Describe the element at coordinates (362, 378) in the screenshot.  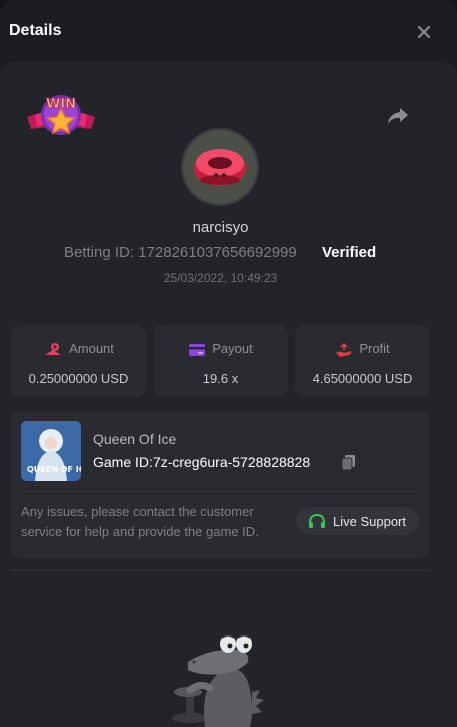
I see `stat-value-profit: 4.65000000 USD` at that location.